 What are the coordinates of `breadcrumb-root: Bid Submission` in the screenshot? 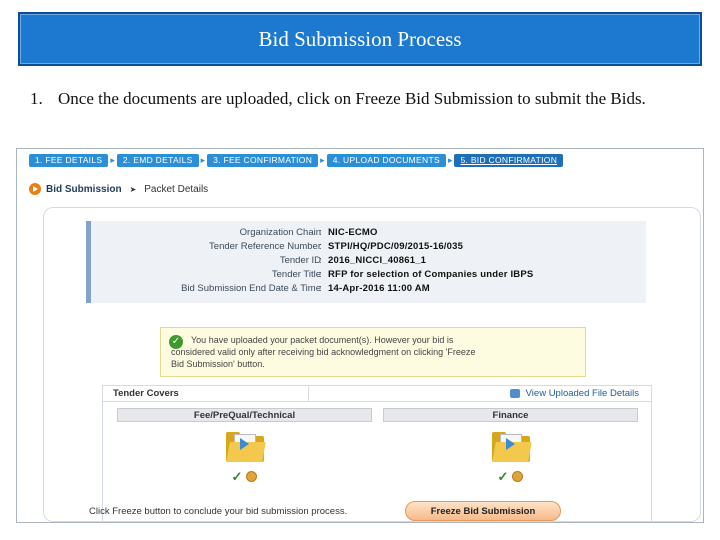 It's located at (84, 189).